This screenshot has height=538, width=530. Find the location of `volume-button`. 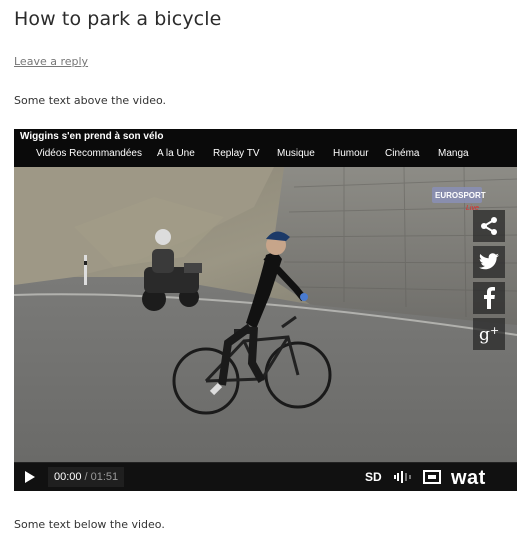

volume-button is located at coordinates (403, 477).